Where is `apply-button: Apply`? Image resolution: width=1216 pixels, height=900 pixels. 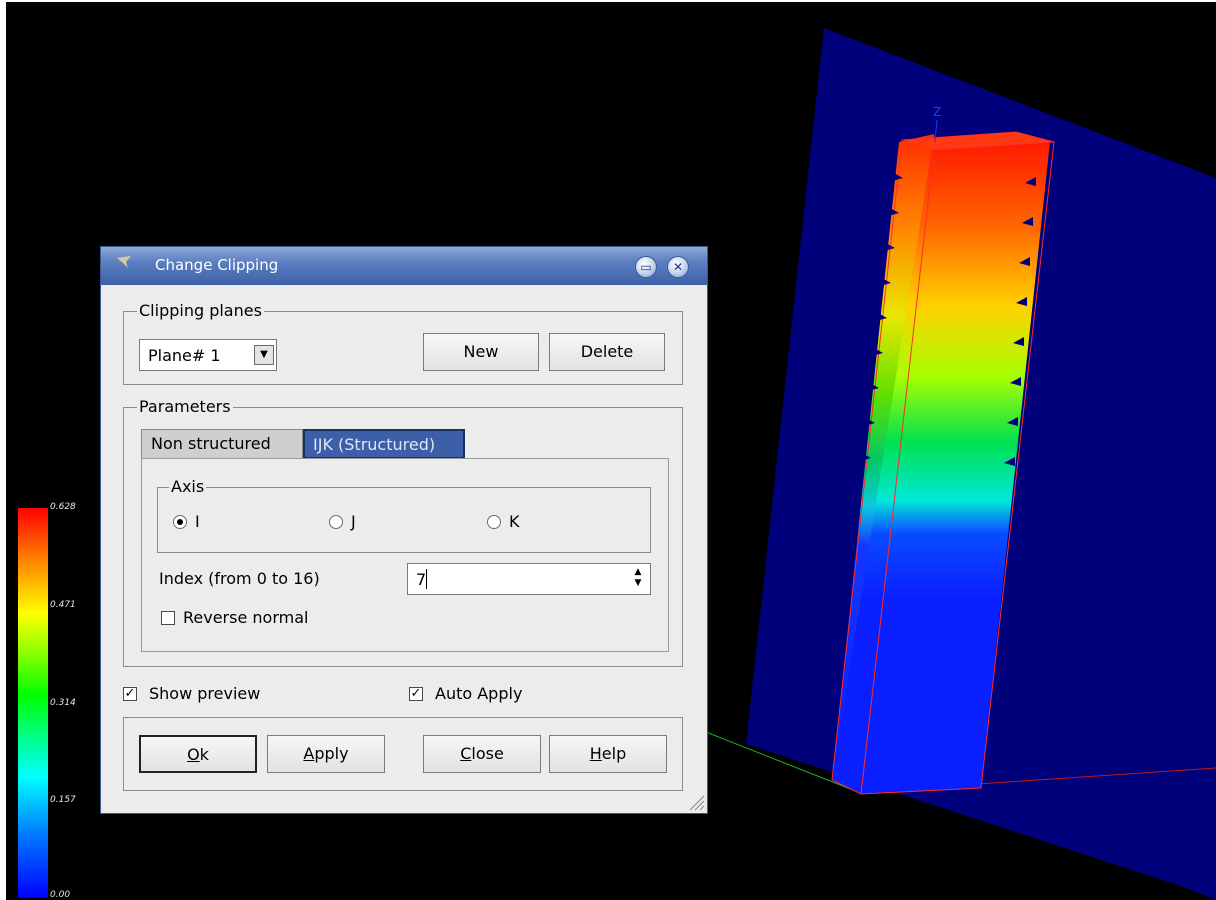 apply-button: Apply is located at coordinates (326, 754).